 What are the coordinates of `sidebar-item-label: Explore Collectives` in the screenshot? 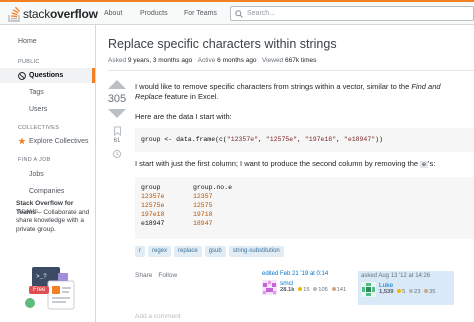 It's located at (59, 141).